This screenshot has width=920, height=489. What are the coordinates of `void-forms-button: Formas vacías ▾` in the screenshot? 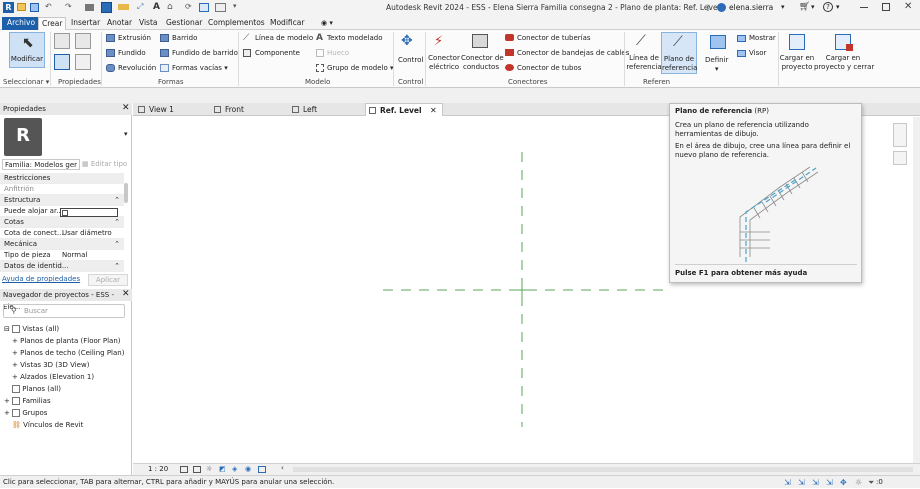 It's located at (200, 68).